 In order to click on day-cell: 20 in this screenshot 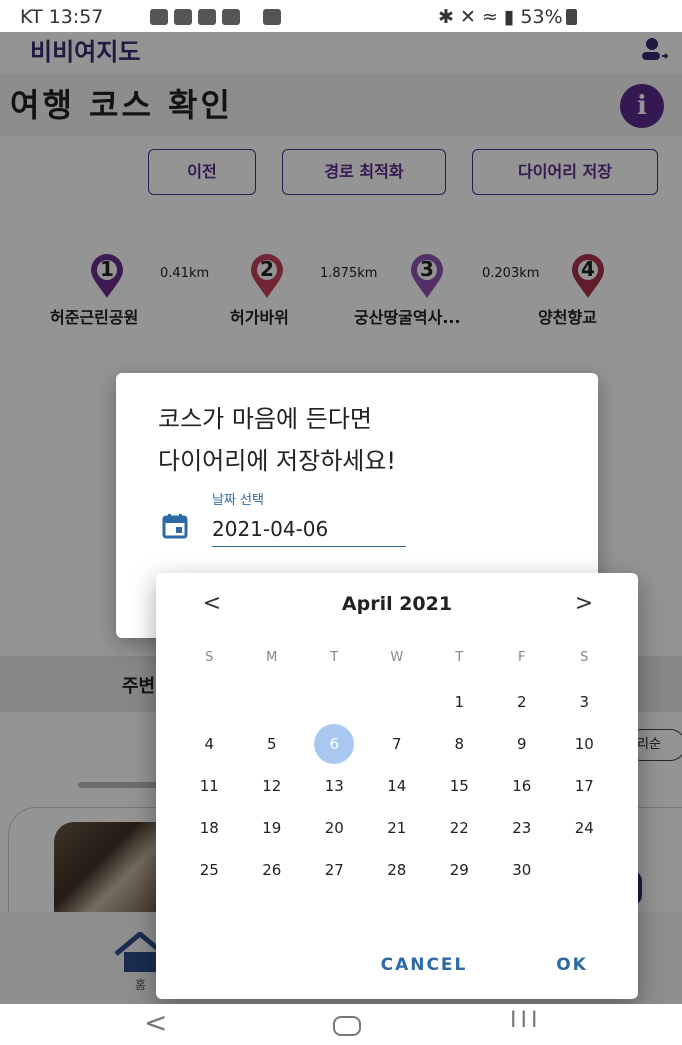, I will do `click(334, 828)`.